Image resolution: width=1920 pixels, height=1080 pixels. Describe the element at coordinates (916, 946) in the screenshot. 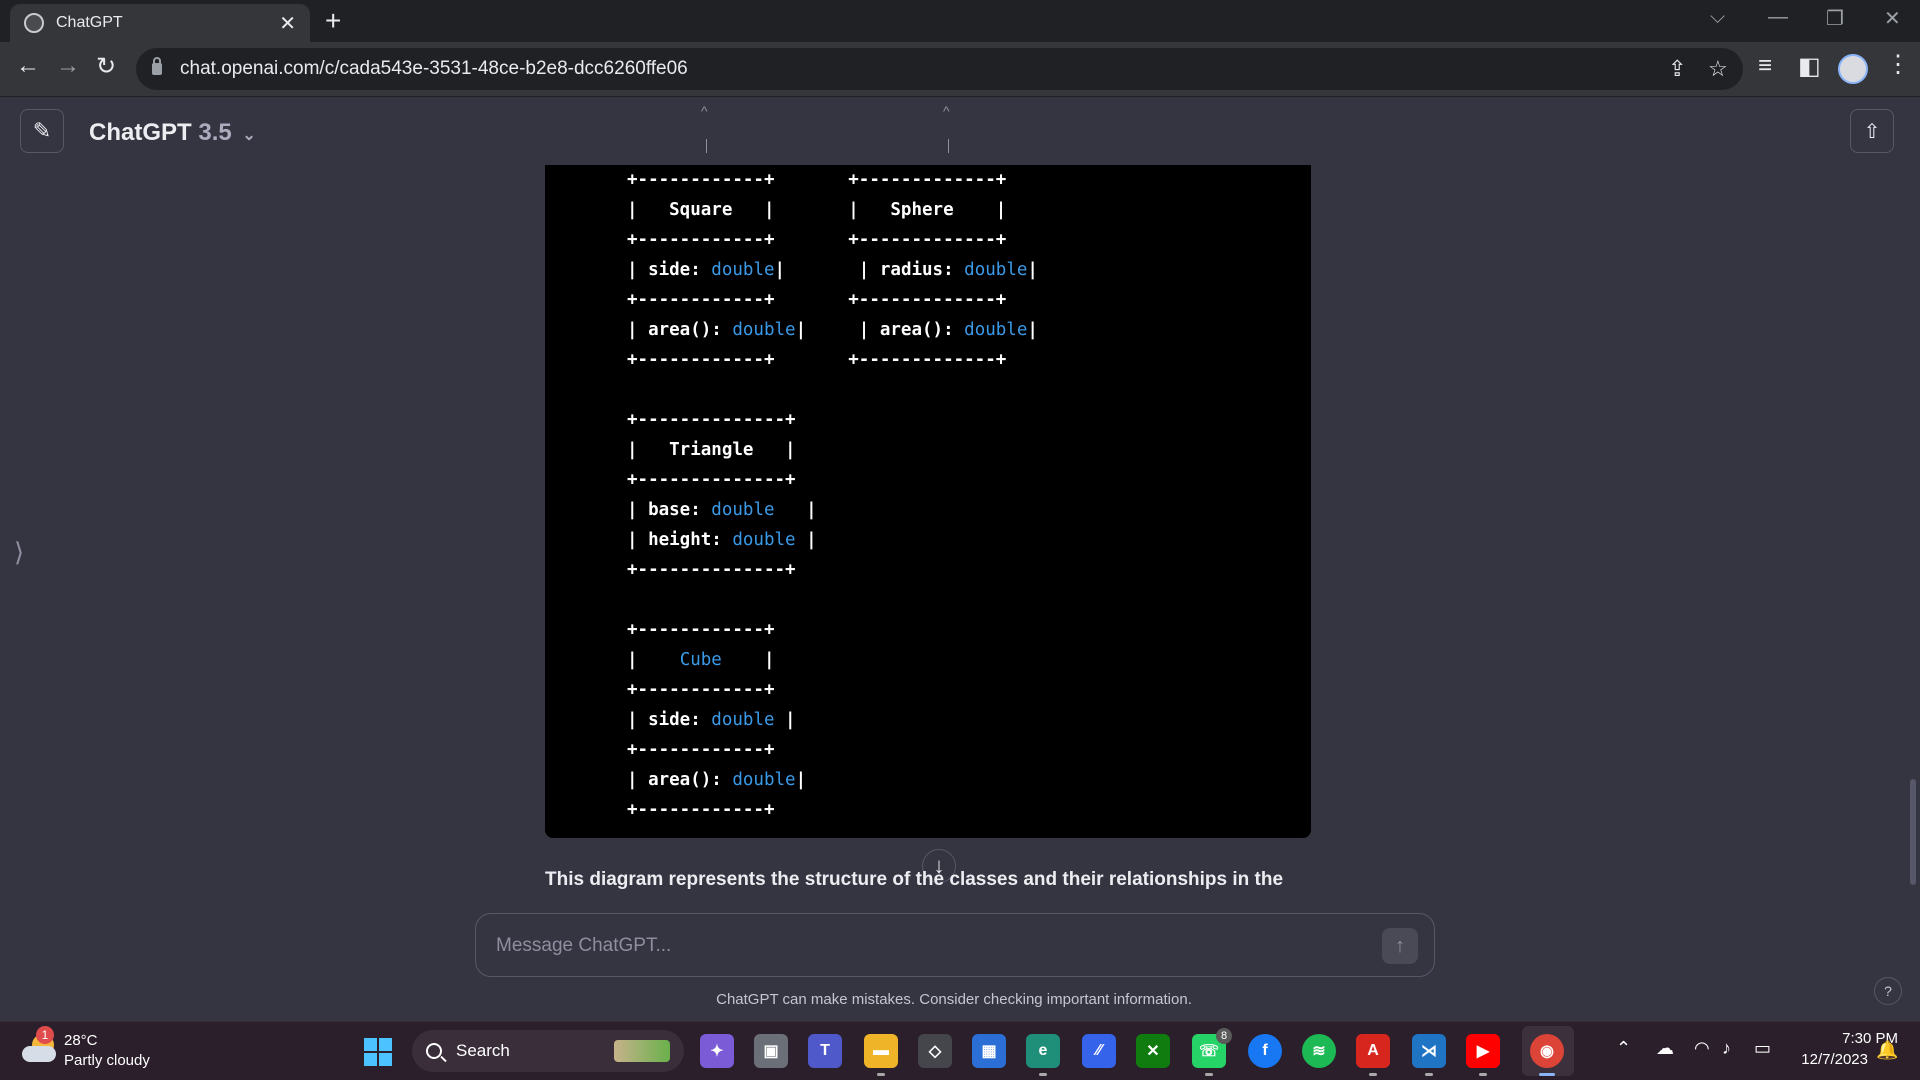

I see `message-input` at that location.